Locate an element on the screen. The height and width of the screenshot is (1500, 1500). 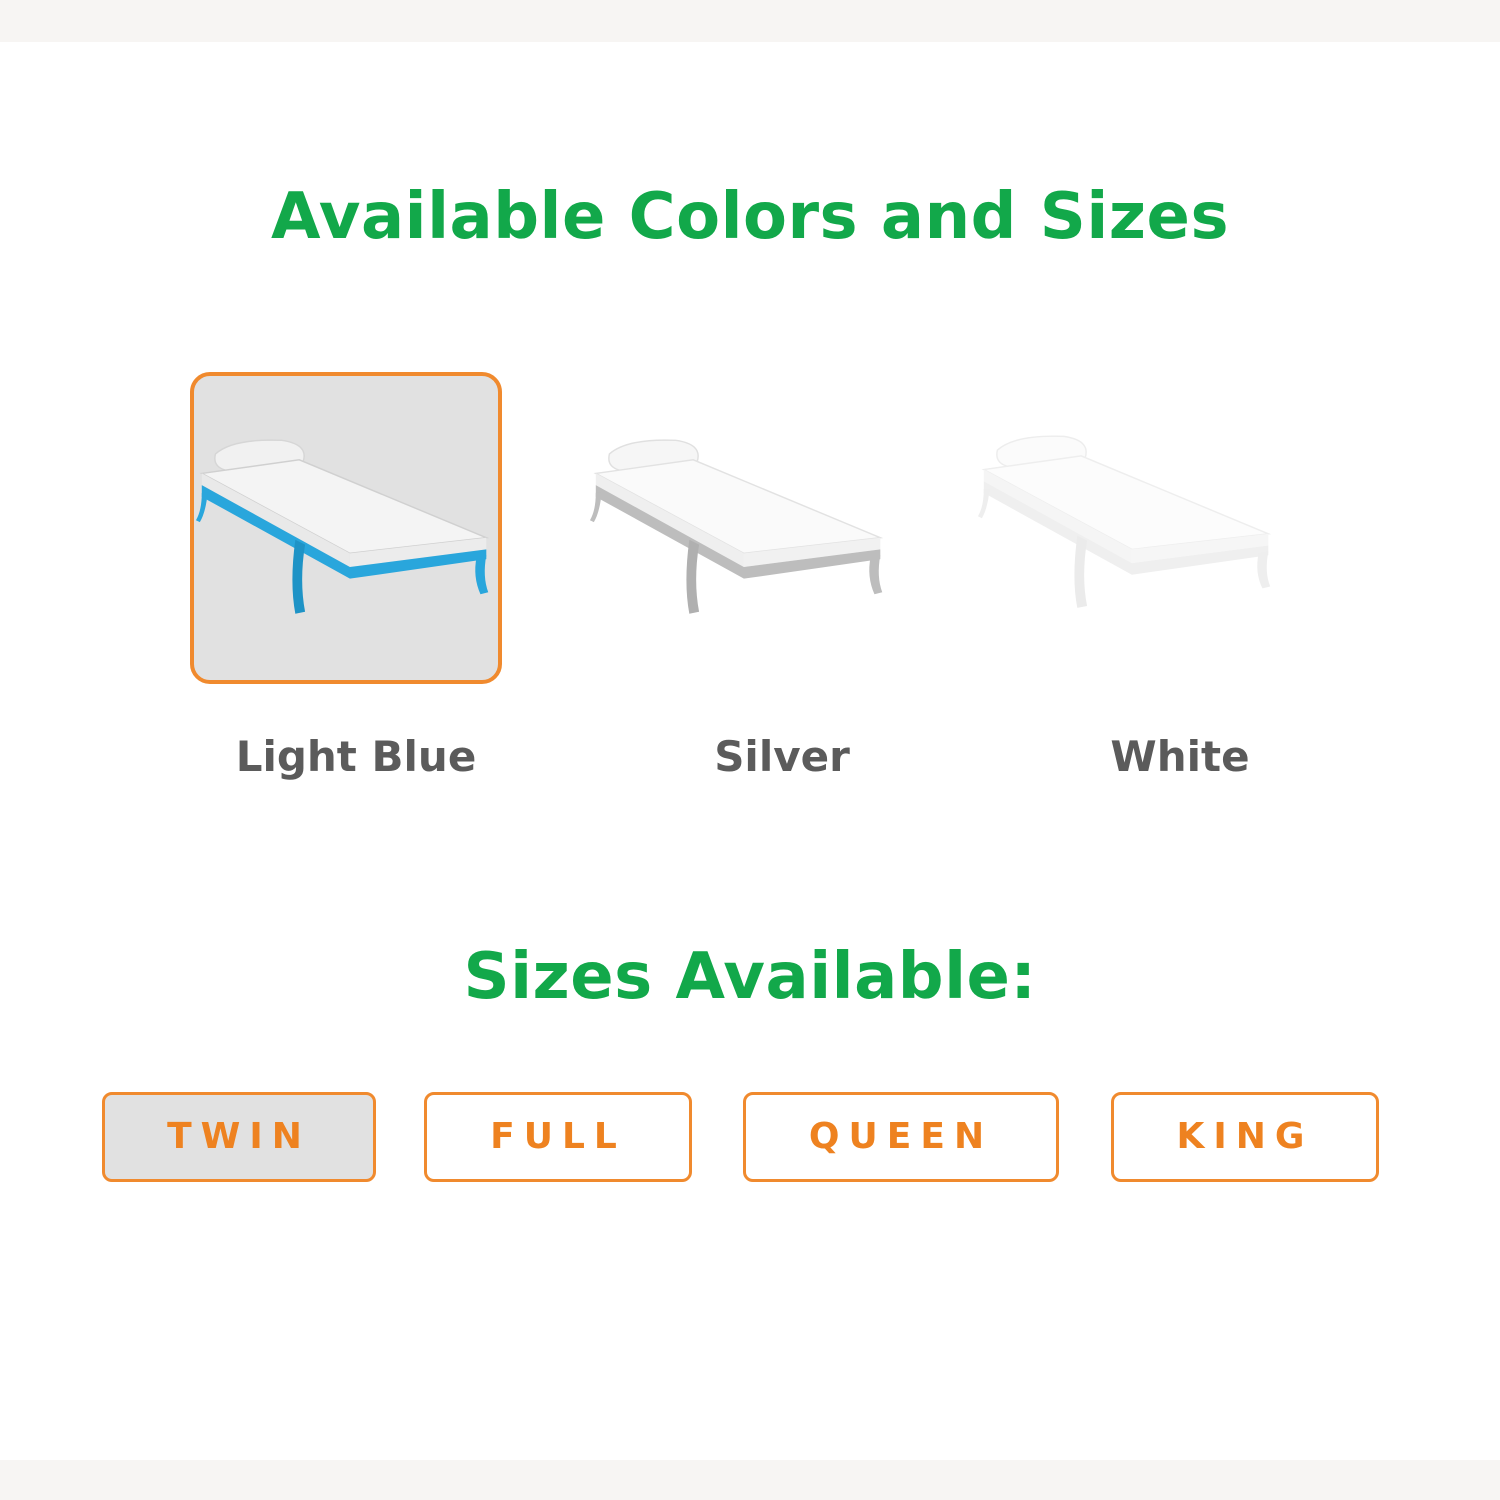
color-swatch-silver is located at coordinates (740, 528).